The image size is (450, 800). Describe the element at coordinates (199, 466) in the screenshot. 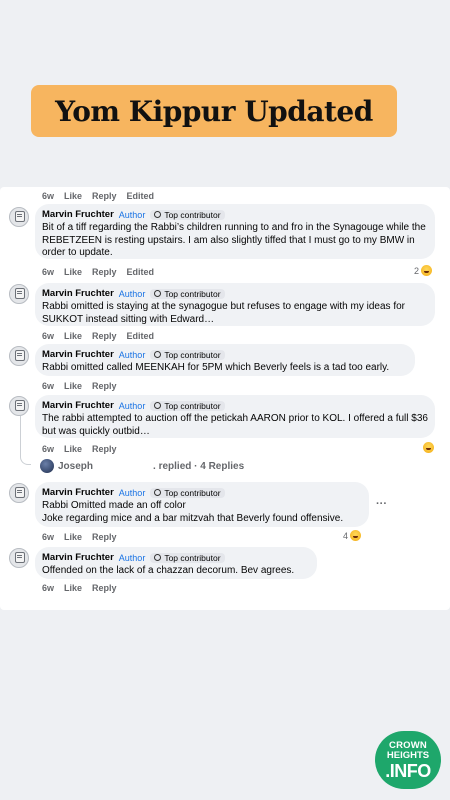

I see `replies-count: . replied · 4 Replies` at that location.